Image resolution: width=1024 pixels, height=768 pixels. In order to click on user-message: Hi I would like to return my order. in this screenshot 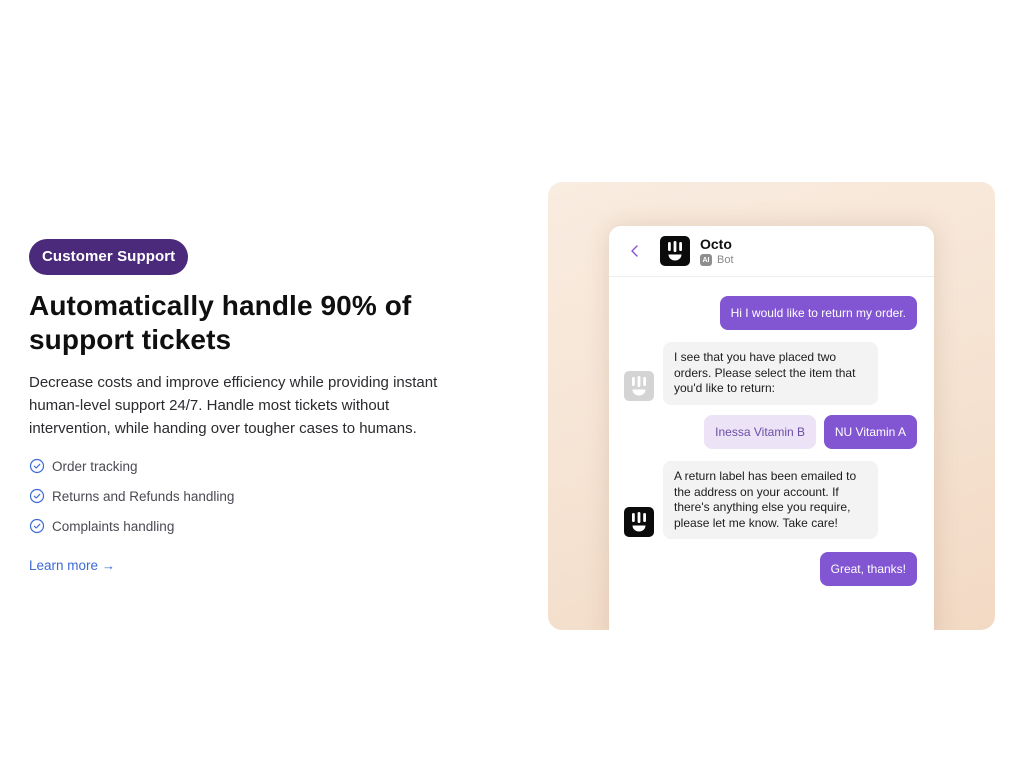, I will do `click(818, 313)`.